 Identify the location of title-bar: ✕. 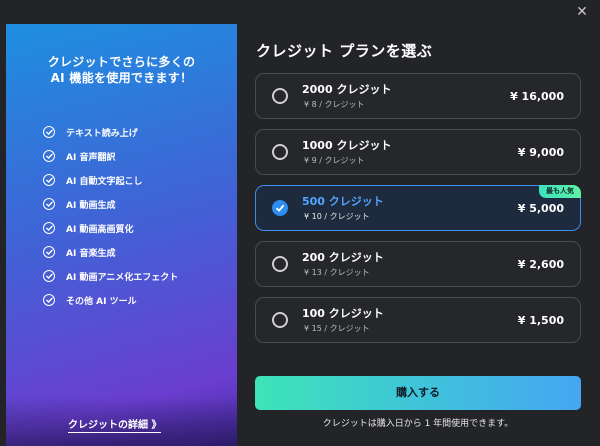
(300, 12).